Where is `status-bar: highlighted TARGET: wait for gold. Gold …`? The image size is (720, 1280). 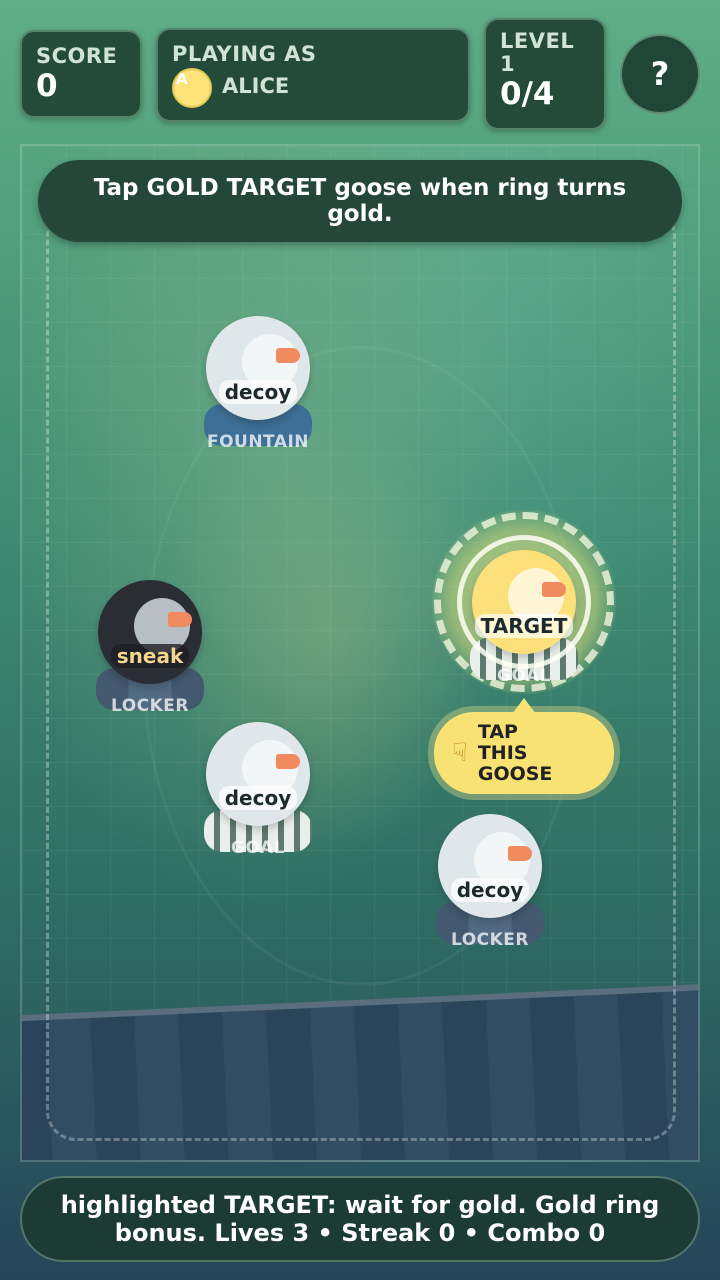
status-bar: highlighted TARGET: wait for gold. Gold … is located at coordinates (360, 1219).